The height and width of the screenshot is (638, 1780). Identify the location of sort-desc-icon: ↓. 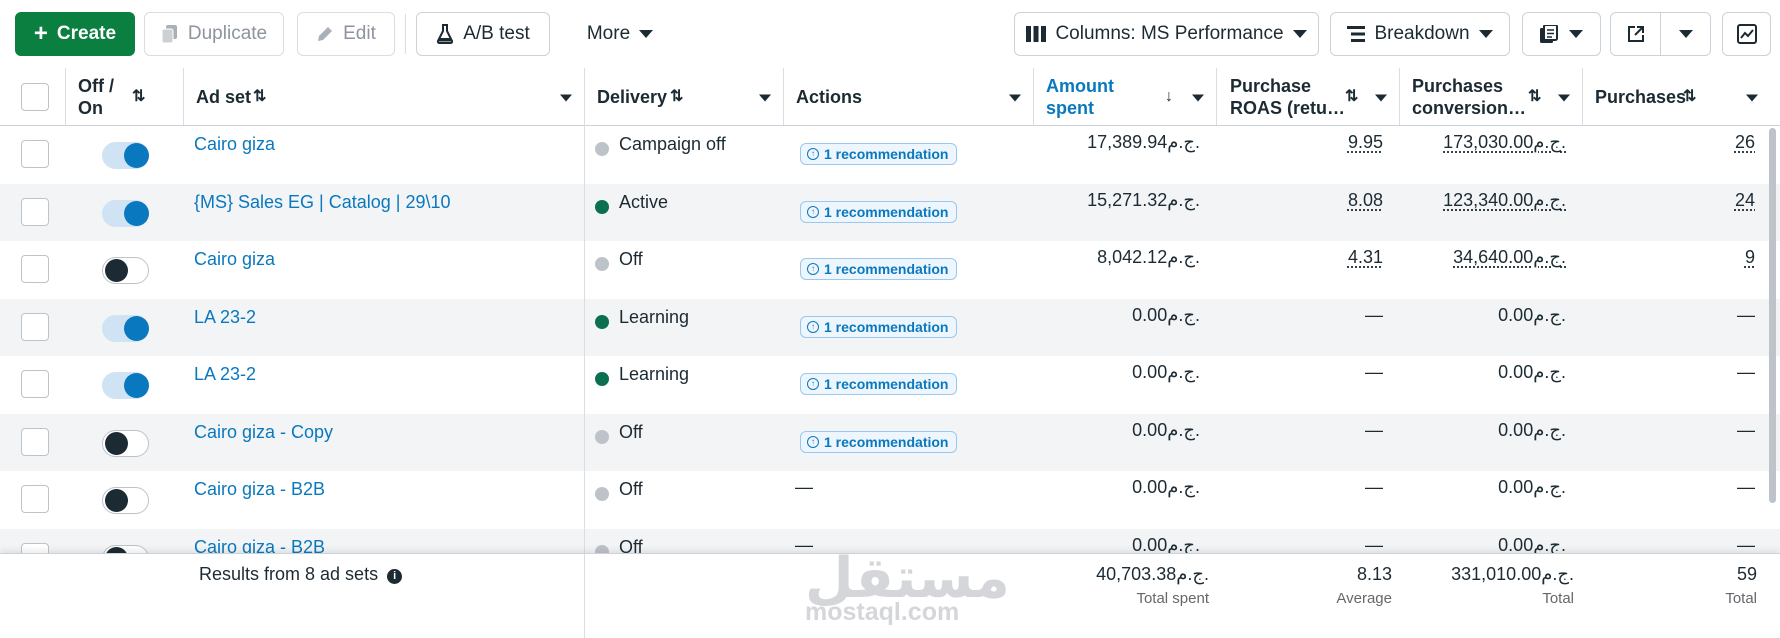
(1169, 97).